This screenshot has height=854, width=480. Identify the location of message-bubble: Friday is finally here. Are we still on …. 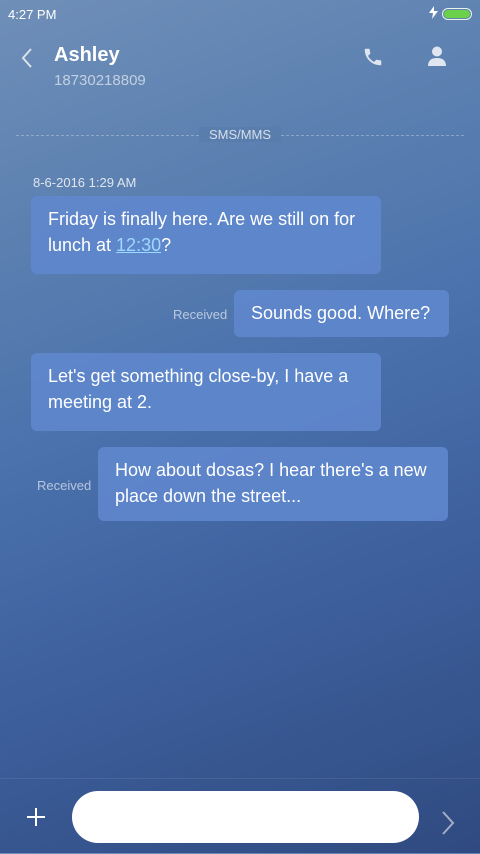
(206, 235).